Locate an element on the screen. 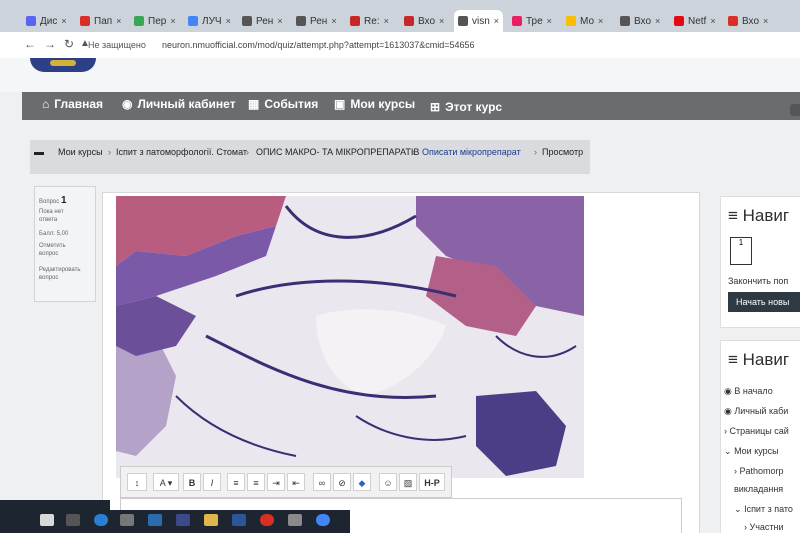 The width and height of the screenshot is (800, 533). question-status-2: ответа is located at coordinates (48, 220).